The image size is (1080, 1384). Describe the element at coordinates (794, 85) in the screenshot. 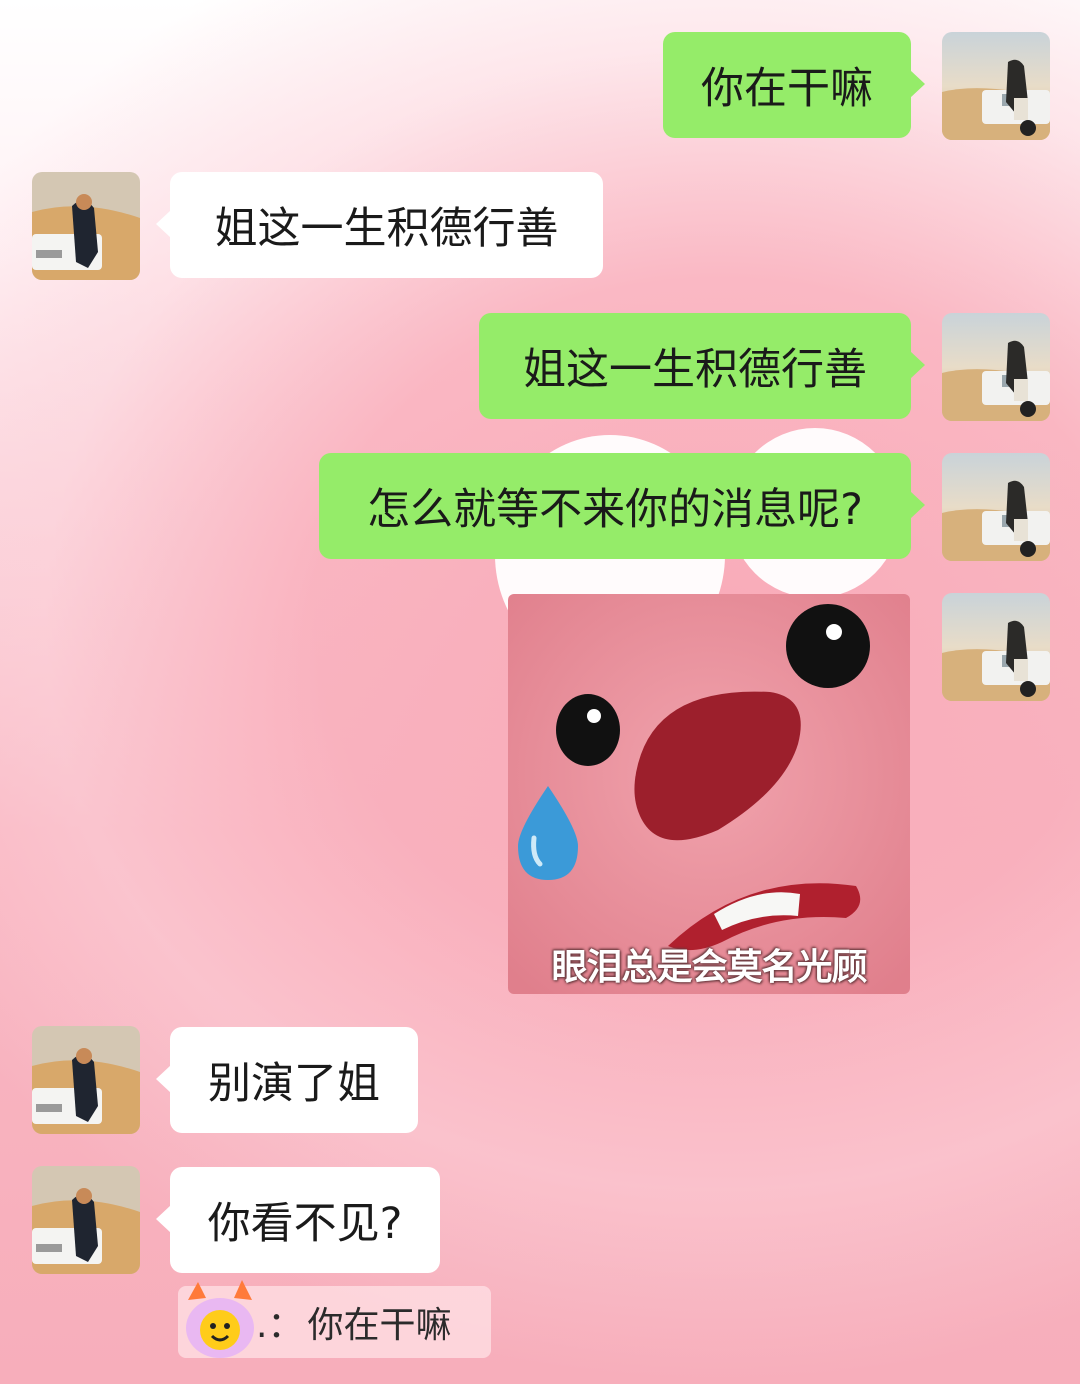

I see `message-bubble: 你在干嘛` at that location.